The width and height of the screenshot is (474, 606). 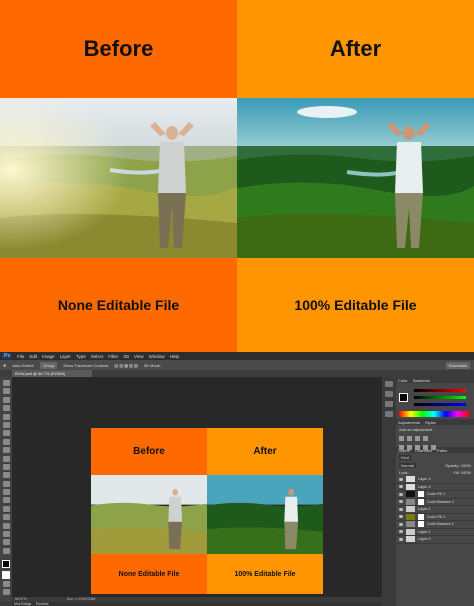 I want to click on tab-mini-bridge: Mini Bridge, so click(x=23, y=604).